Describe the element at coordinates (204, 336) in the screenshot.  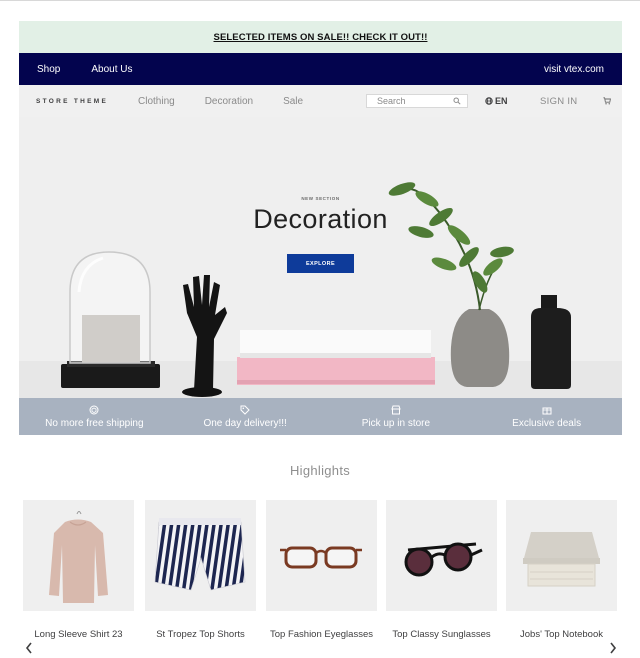
I see `hand-sculpture-decor` at that location.